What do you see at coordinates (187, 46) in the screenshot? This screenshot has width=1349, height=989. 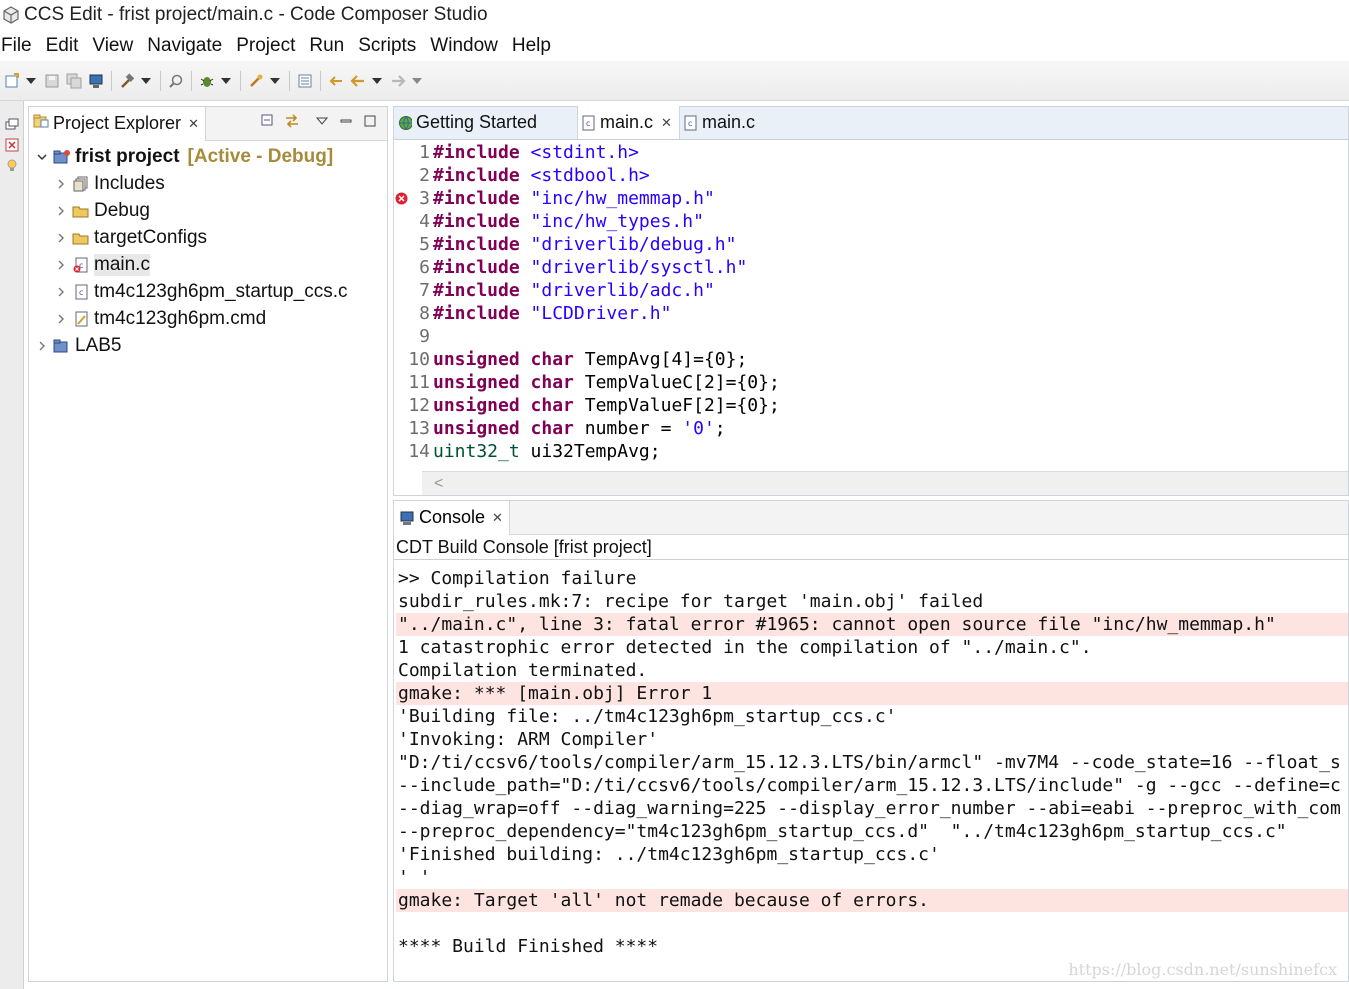 I see `menu-navigate: Navigate` at bounding box center [187, 46].